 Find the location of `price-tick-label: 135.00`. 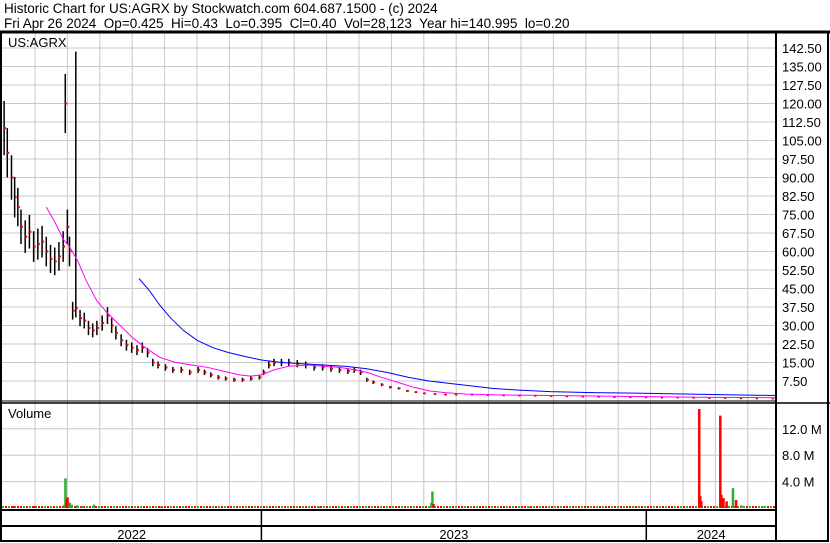

price-tick-label: 135.00 is located at coordinates (802, 66).